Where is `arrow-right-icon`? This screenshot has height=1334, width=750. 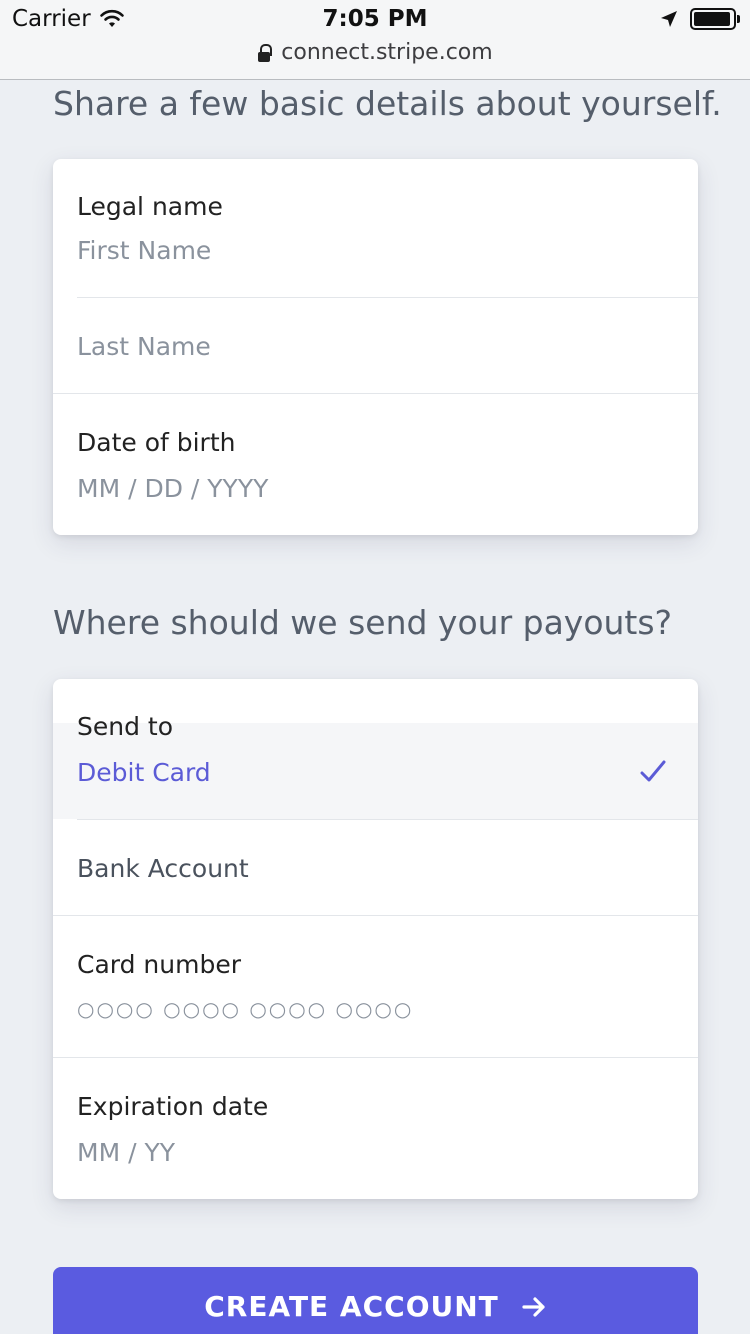 arrow-right-icon is located at coordinates (533, 1307).